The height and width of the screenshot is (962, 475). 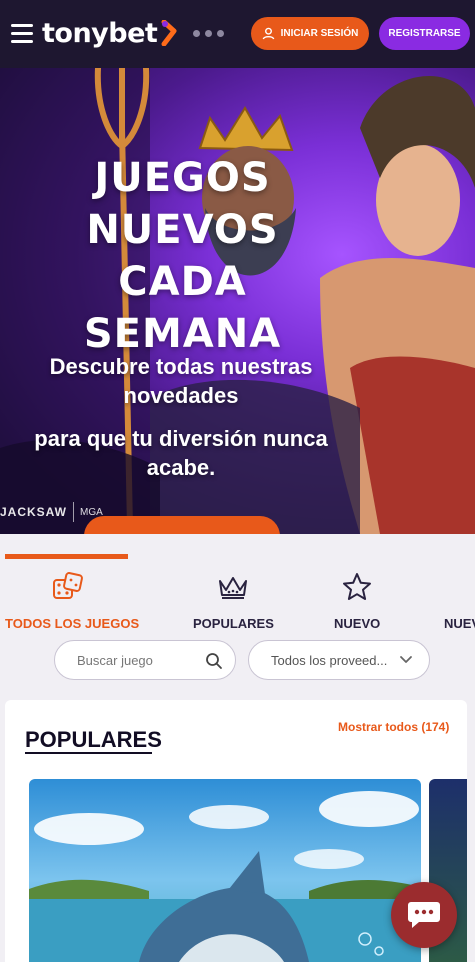 What do you see at coordinates (182, 525) in the screenshot?
I see `banner-cta-button` at bounding box center [182, 525].